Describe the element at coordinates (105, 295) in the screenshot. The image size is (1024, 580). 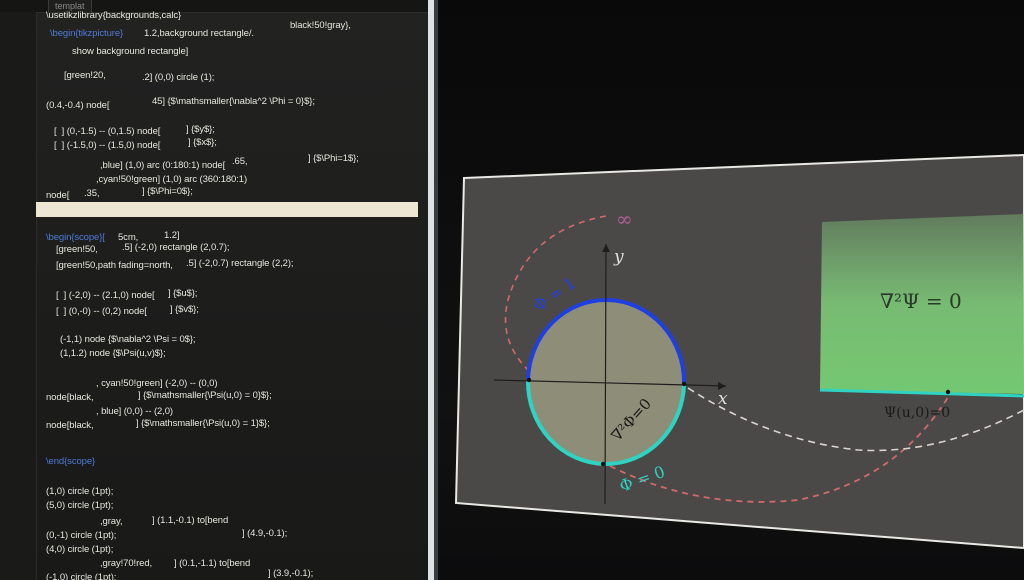
I see `code-line: [ ] (-2,0) -- (2.1,0) node[` at that location.